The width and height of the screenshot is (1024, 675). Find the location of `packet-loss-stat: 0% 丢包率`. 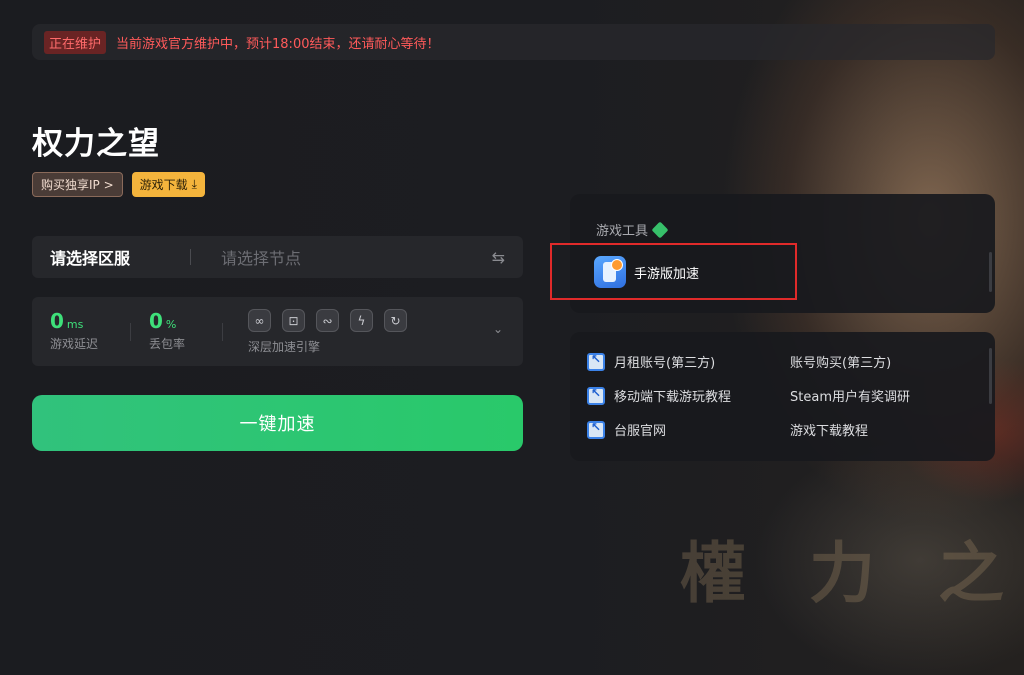

packet-loss-stat: 0% 丢包率 is located at coordinates (167, 330).